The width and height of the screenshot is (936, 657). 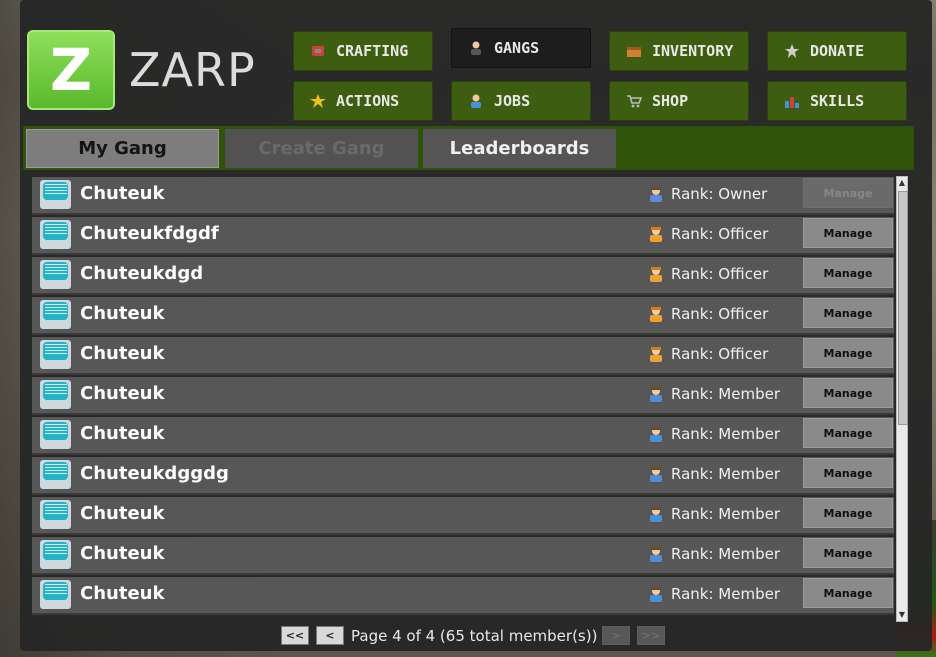 I want to click on page-info: Page 4 of 4 (65 total member(s)), so click(x=474, y=636).